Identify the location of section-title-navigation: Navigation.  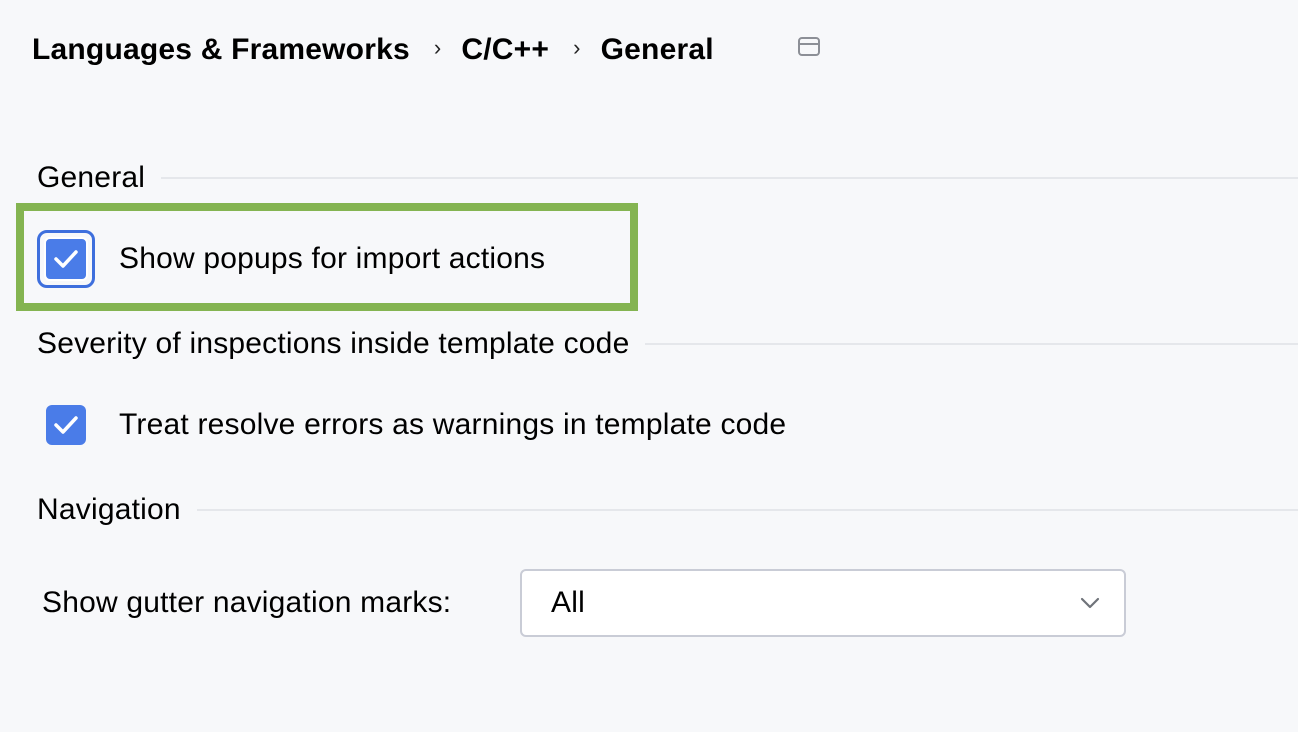
(109, 509).